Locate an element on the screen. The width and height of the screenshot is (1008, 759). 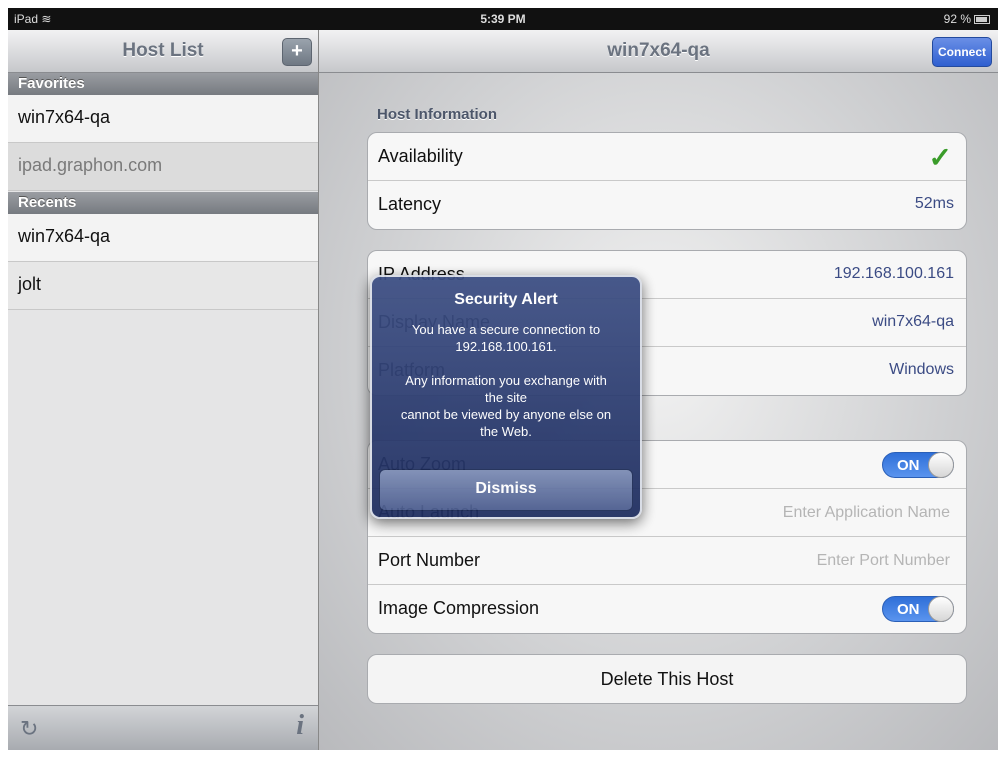
dismiss-button: Dismiss is located at coordinates (506, 490).